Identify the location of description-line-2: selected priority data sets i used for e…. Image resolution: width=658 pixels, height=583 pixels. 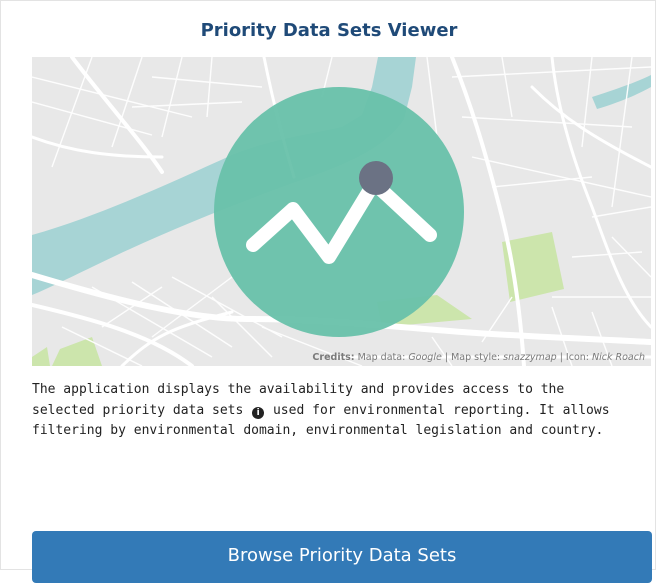
(321, 410).